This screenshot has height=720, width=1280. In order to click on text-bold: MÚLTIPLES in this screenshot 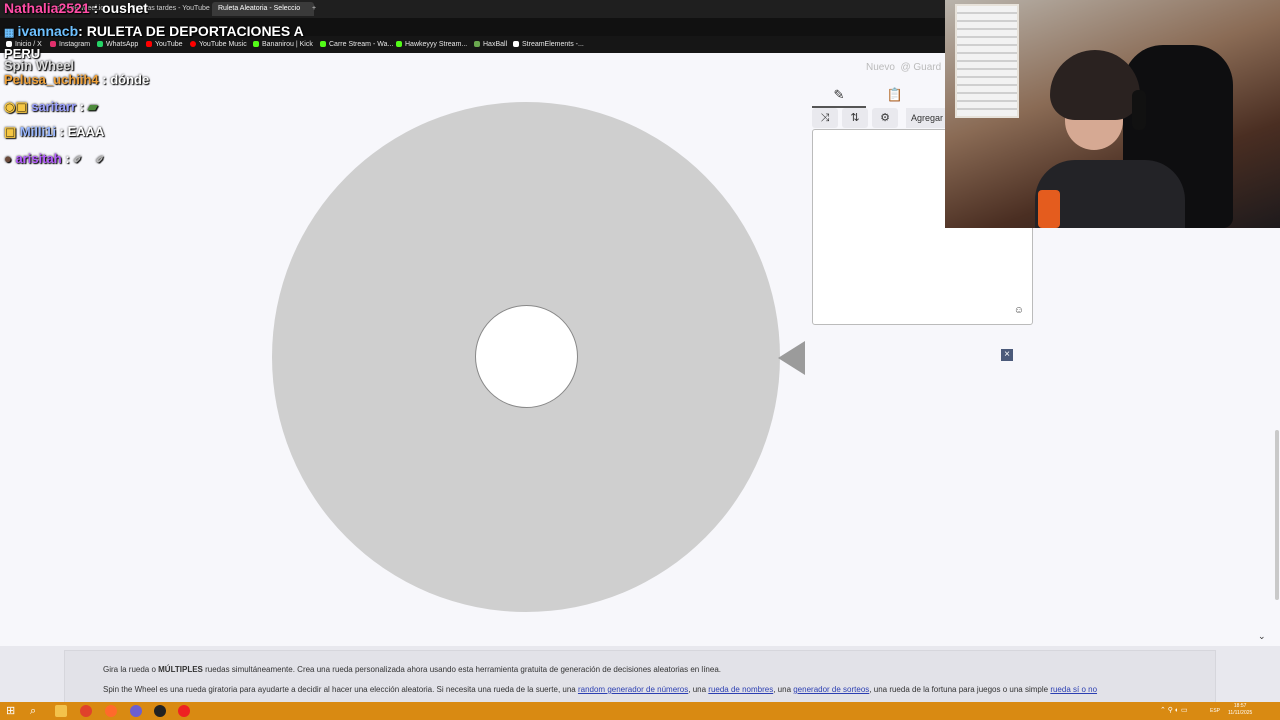, I will do `click(180, 669)`.